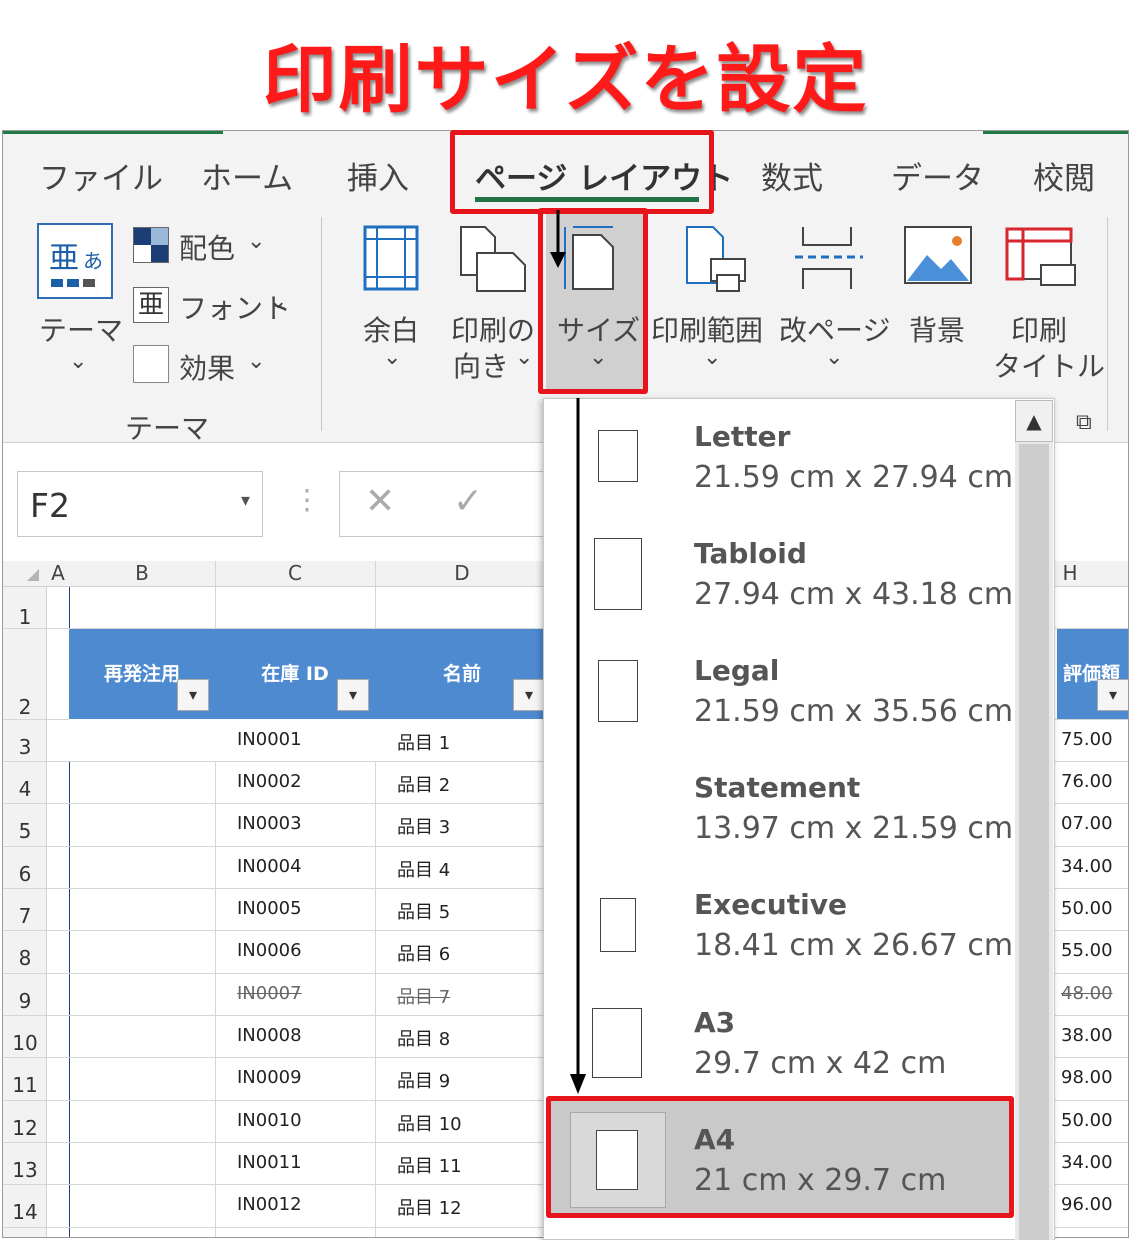 The image size is (1131, 1240). What do you see at coordinates (770, 904) in the screenshot?
I see `dropdown-item-executive: Executive` at bounding box center [770, 904].